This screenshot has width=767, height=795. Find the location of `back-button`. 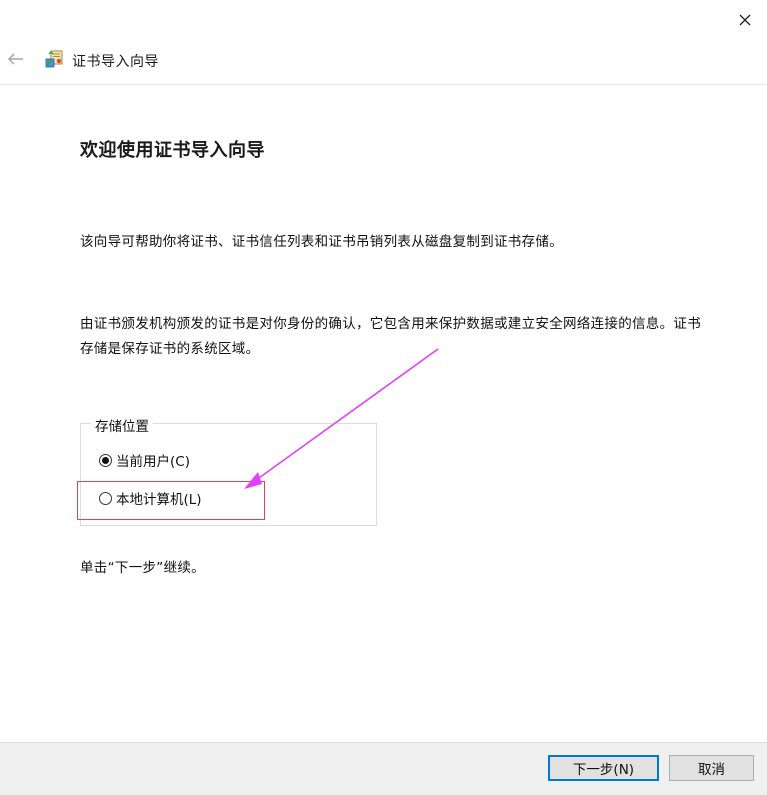

back-button is located at coordinates (19, 59).